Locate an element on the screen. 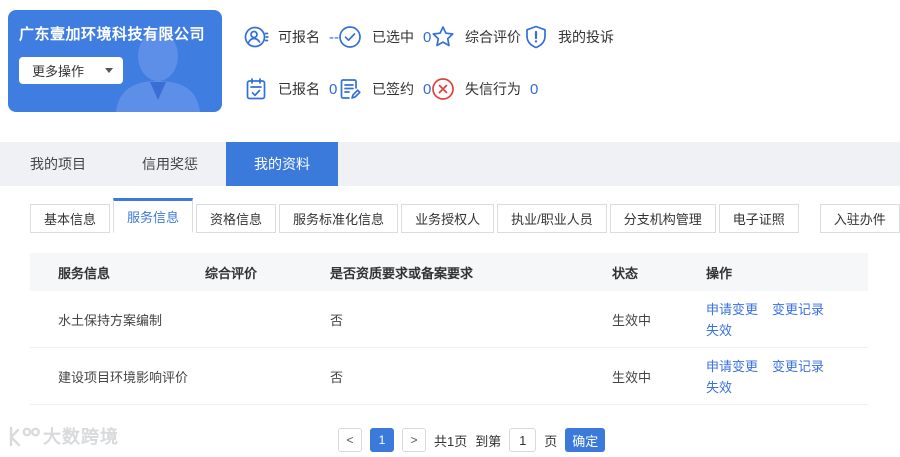  stat-label: 已报名 is located at coordinates (299, 89).